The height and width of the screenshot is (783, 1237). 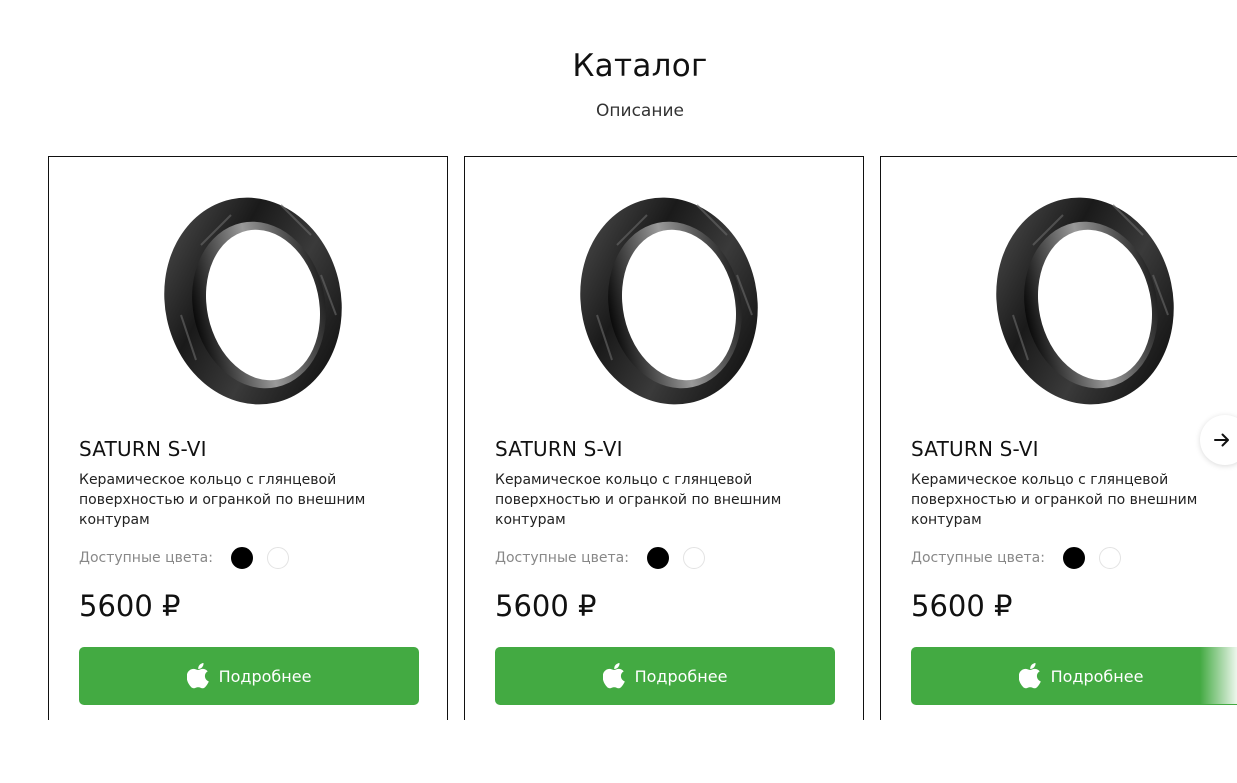 I want to click on arrow-right-icon, so click(x=1221, y=440).